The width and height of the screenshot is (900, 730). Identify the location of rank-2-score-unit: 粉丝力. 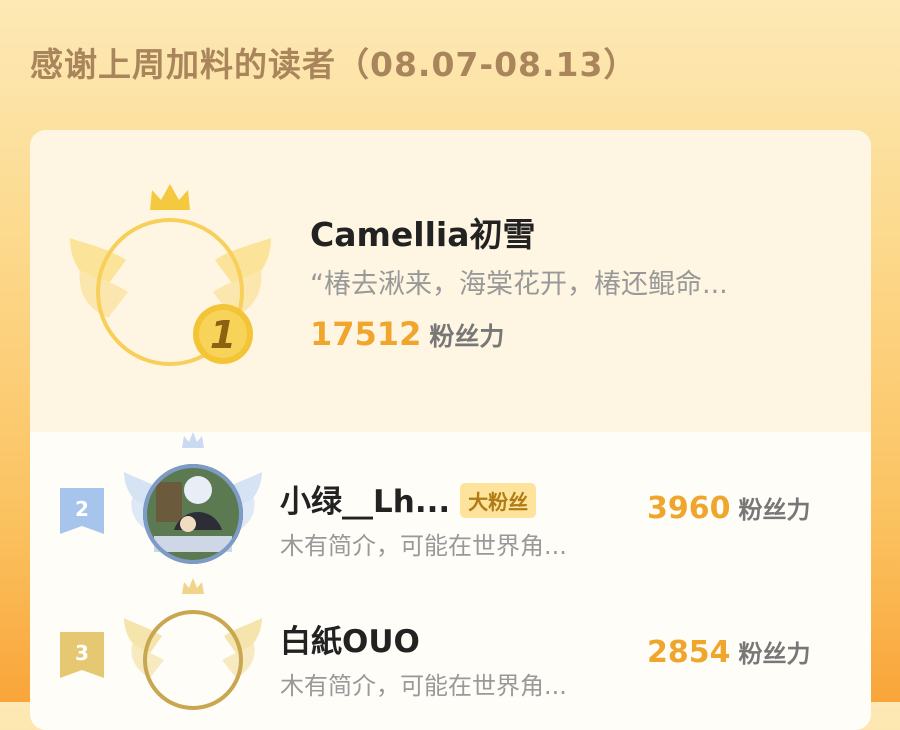
(774, 510).